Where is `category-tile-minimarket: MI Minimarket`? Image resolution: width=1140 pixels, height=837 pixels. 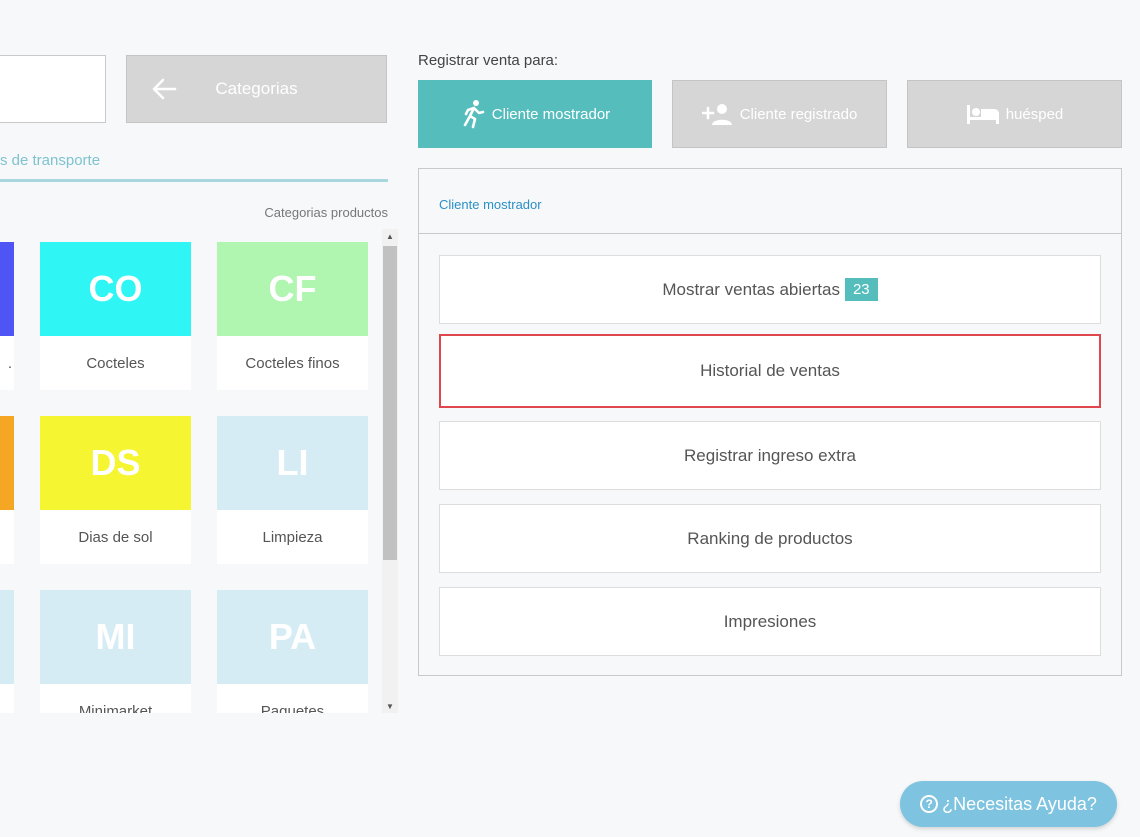 category-tile-minimarket: MI Minimarket is located at coordinates (115, 651).